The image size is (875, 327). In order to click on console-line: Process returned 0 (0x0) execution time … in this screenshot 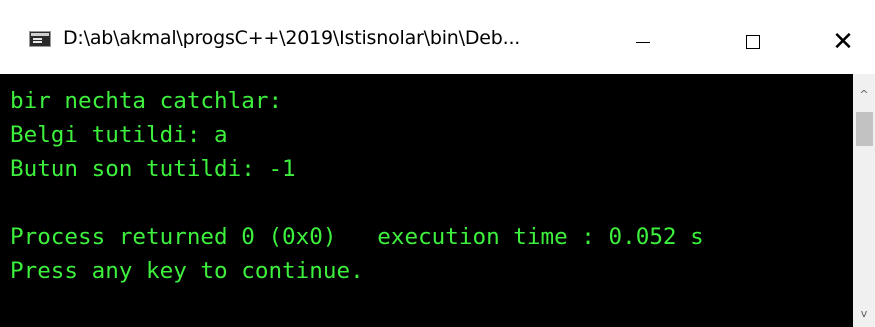, I will do `click(357, 237)`.